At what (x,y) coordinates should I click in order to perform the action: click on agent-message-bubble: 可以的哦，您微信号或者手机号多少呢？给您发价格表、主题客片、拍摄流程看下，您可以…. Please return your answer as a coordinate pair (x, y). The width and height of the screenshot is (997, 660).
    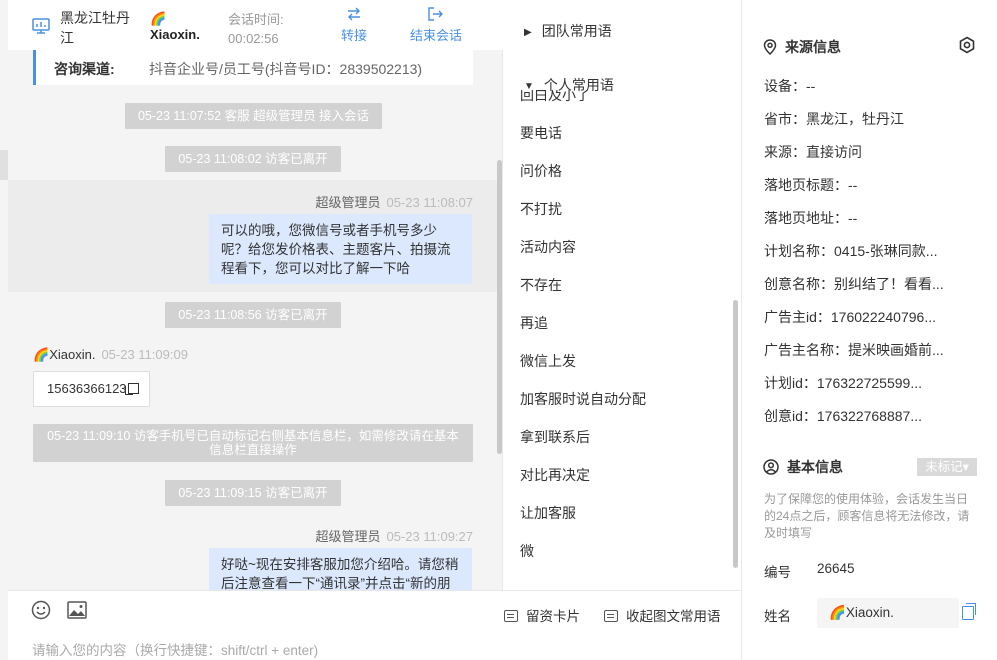
    Looking at the image, I should click on (340, 249).